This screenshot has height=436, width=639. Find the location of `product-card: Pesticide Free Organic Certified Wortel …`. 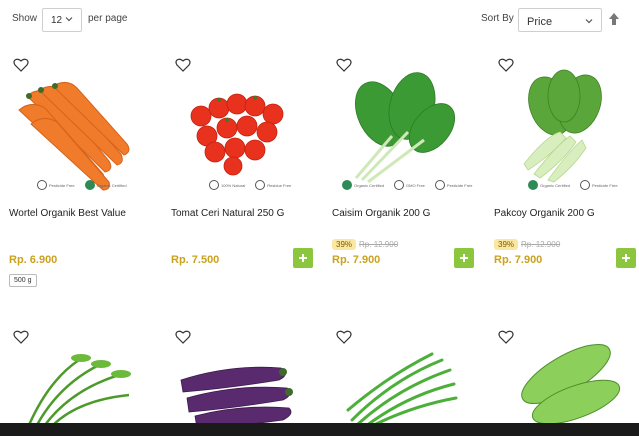

product-card: Pesticide Free Organic Certified Wortel … is located at coordinates (84, 174).